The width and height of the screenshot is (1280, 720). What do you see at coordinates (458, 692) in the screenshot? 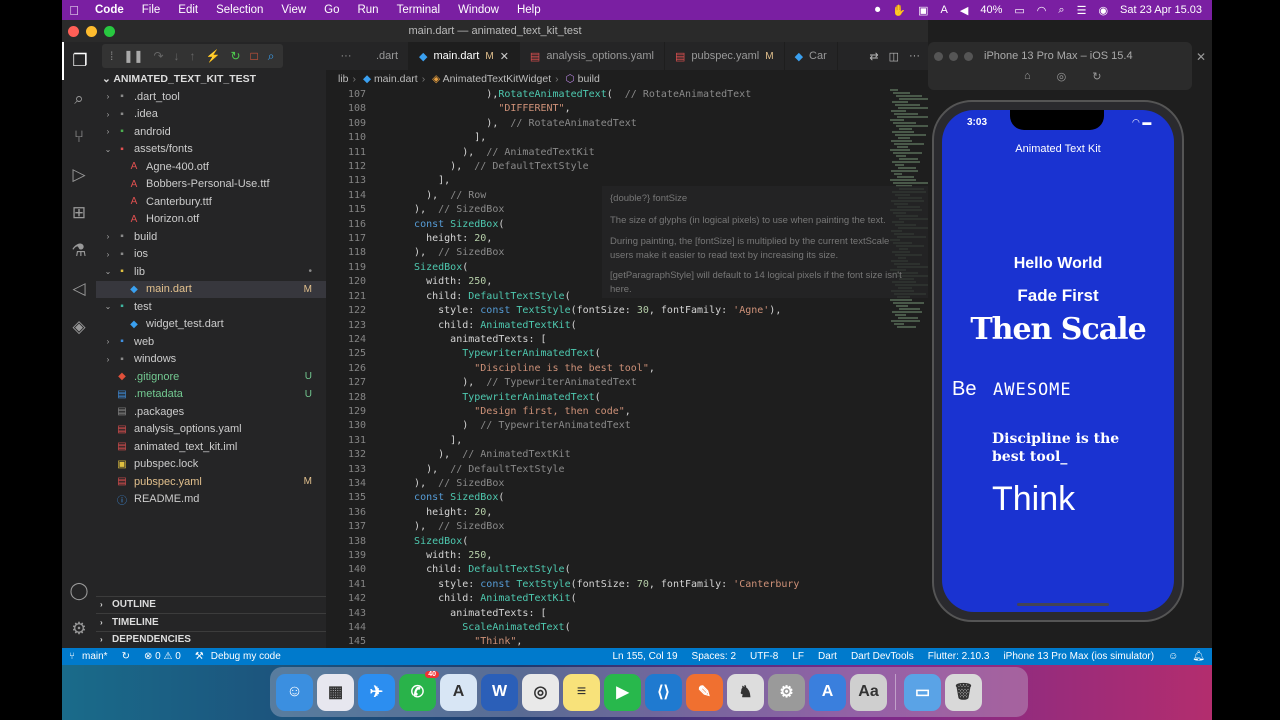
I see `ichat-app-icon: A` at bounding box center [458, 692].